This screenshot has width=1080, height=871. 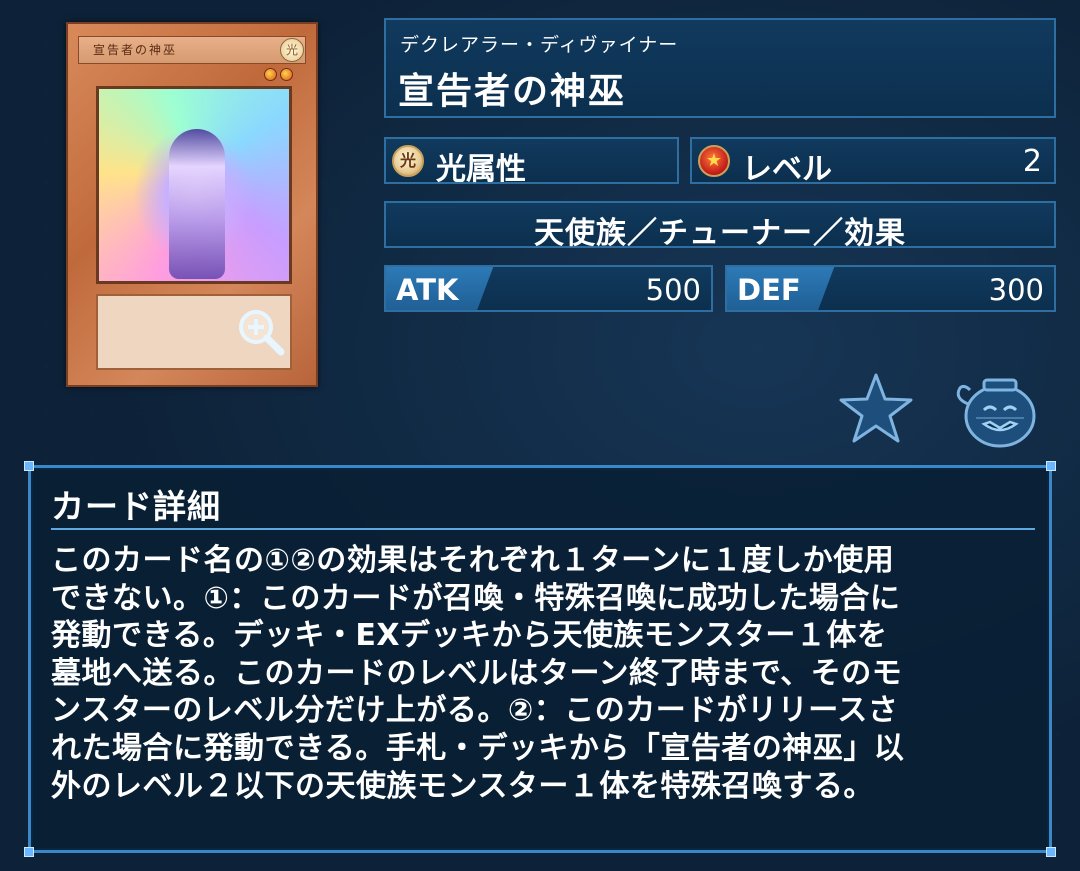 I want to click on monster-type-label: 天使族／チューナー／効果, so click(x=720, y=233).